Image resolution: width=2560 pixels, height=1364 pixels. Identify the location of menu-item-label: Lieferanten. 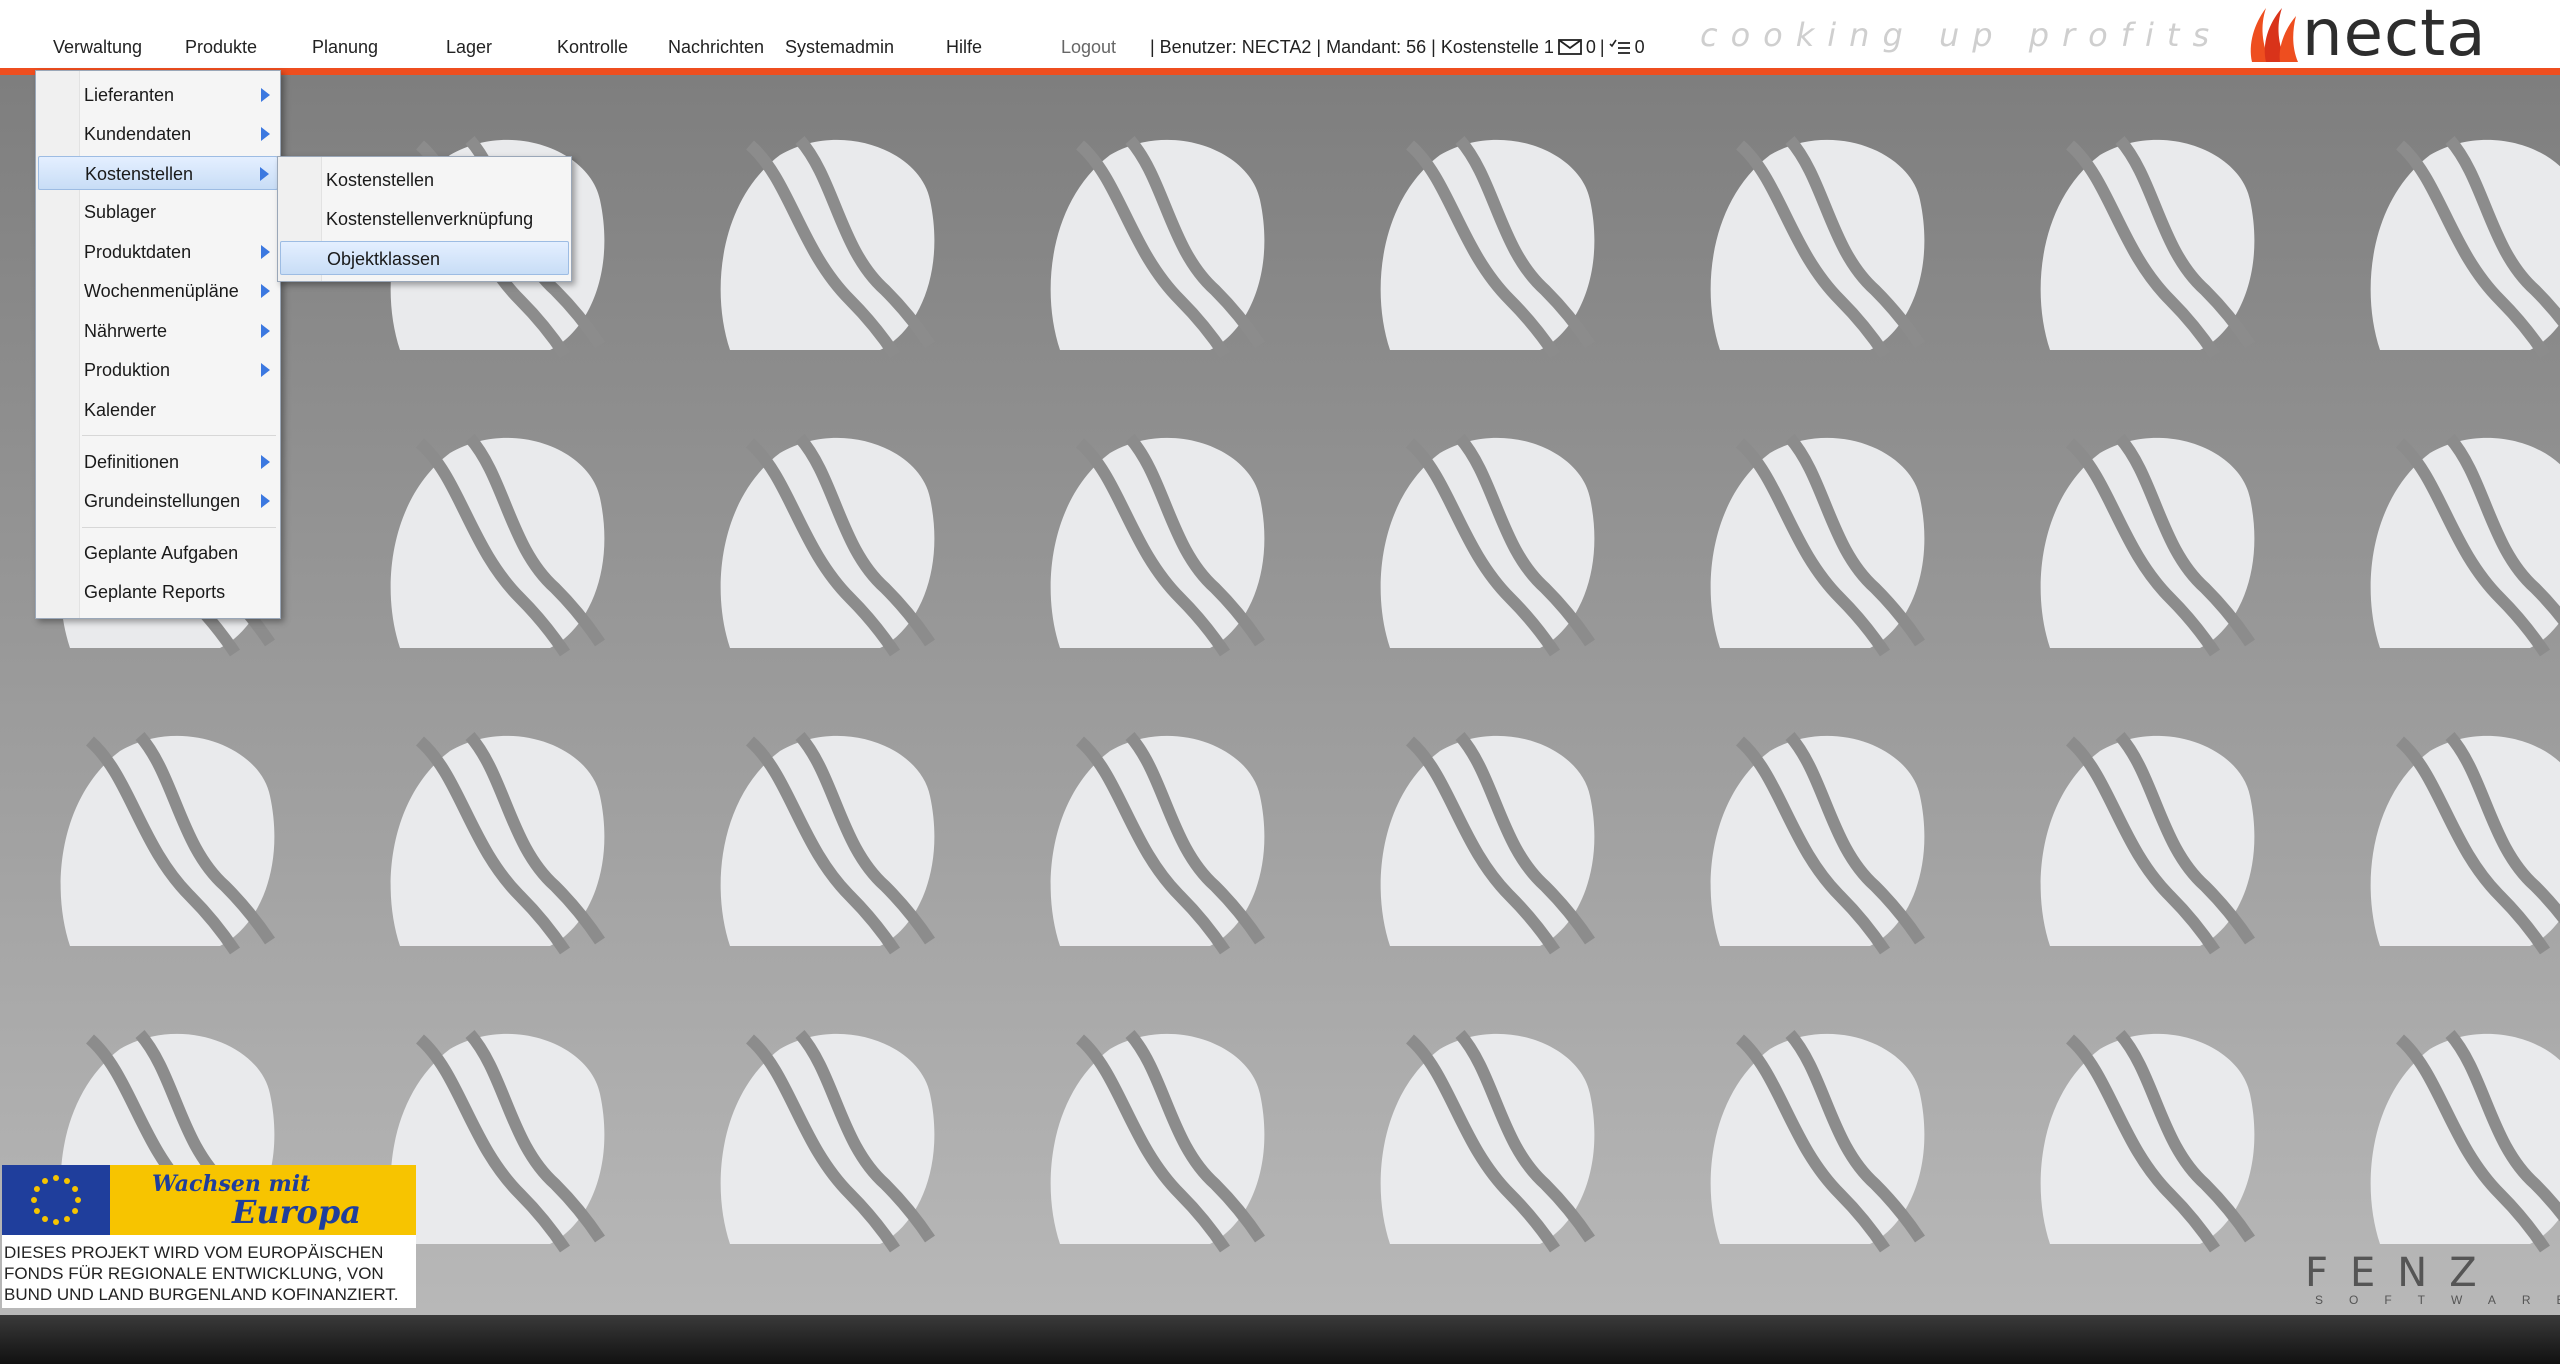
(129, 95).